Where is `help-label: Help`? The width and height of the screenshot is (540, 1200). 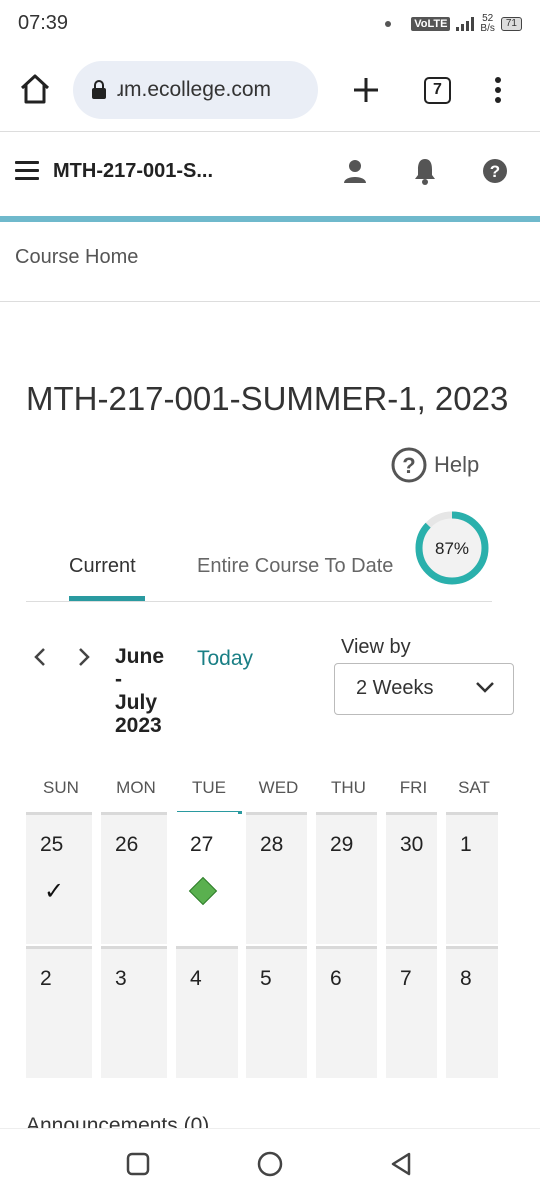 help-label: Help is located at coordinates (457, 464).